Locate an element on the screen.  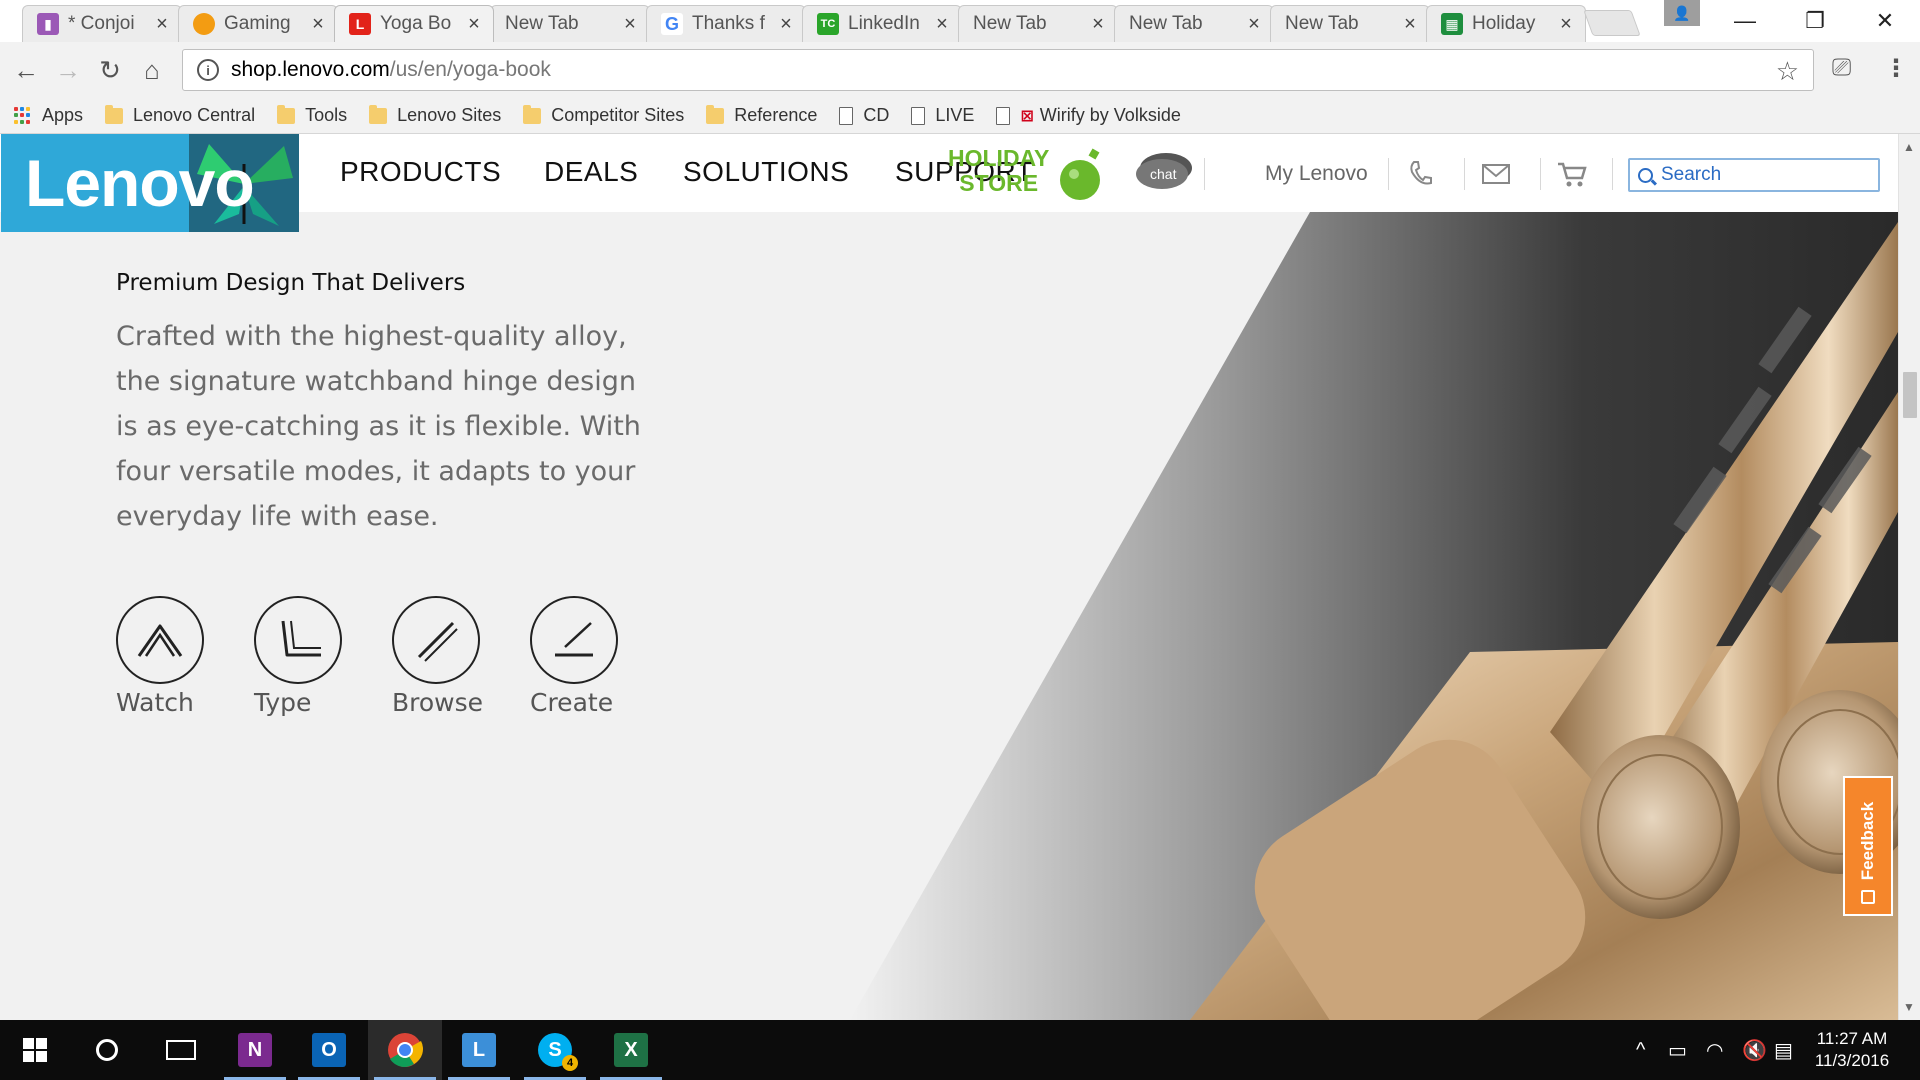
excel-icon: X is located at coordinates (631, 1050).